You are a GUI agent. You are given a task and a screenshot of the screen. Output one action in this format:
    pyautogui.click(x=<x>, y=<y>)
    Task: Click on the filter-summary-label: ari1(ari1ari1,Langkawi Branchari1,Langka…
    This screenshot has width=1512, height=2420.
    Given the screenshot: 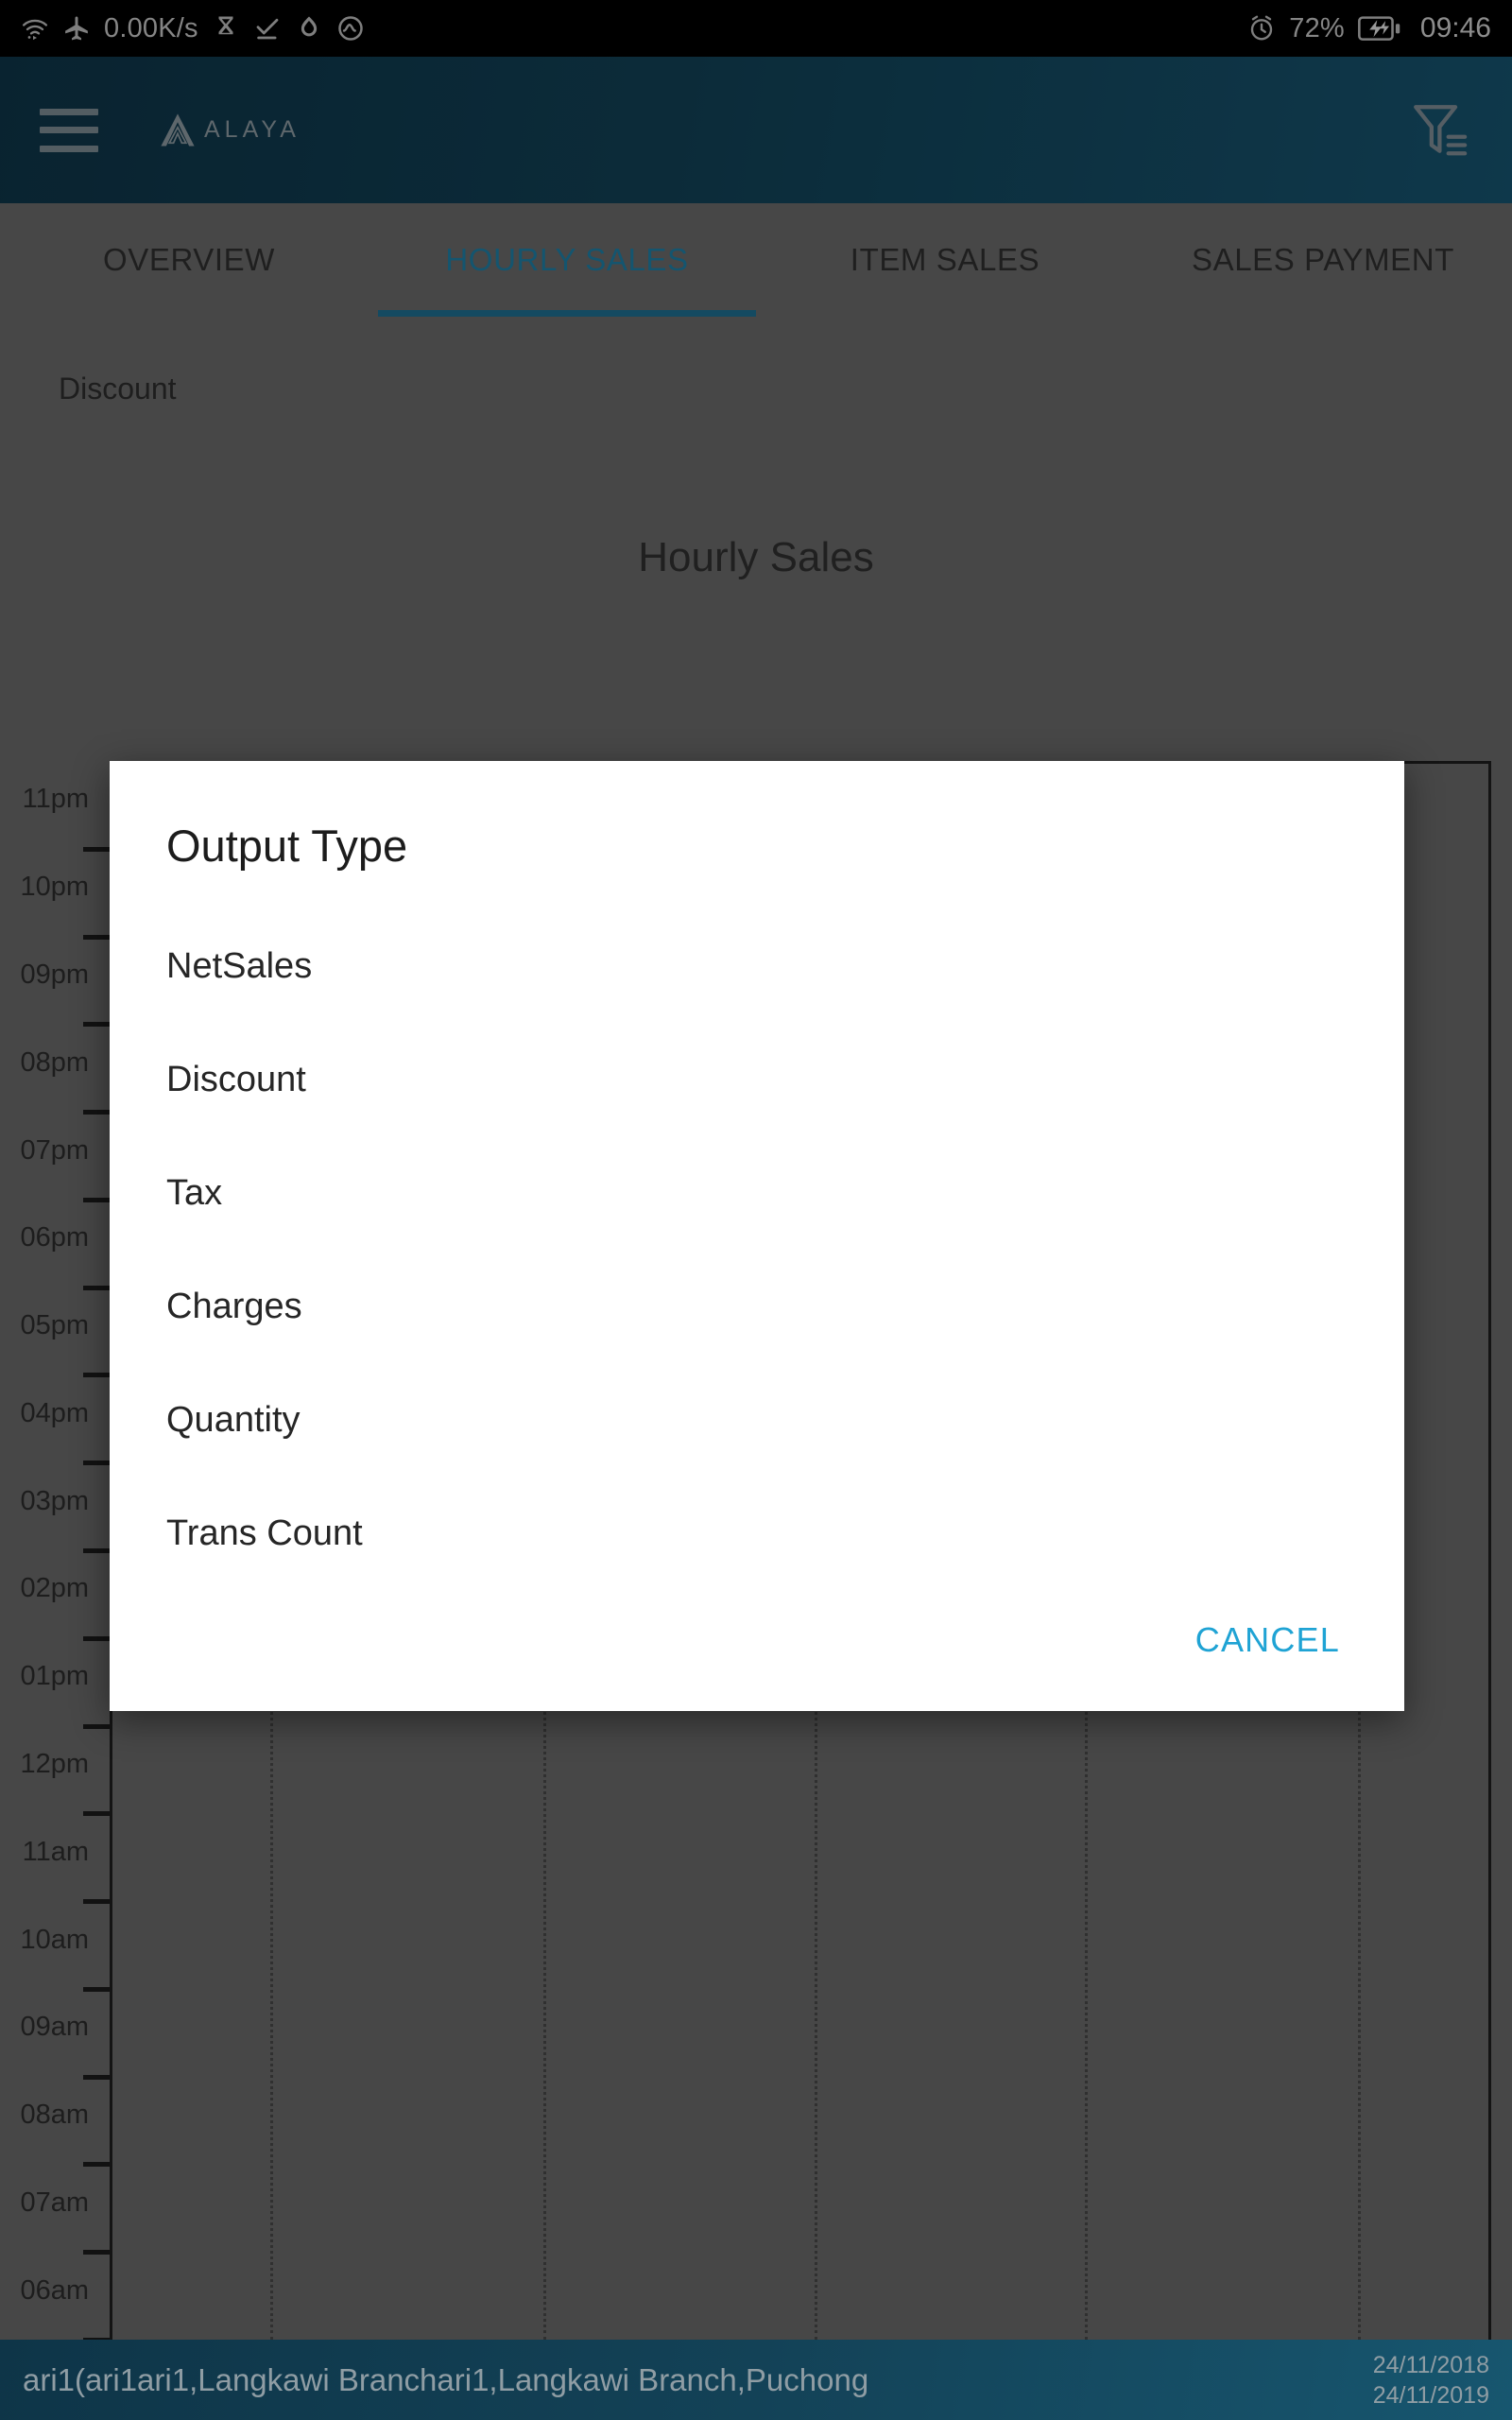 What is the action you would take?
    pyautogui.click(x=446, y=2379)
    